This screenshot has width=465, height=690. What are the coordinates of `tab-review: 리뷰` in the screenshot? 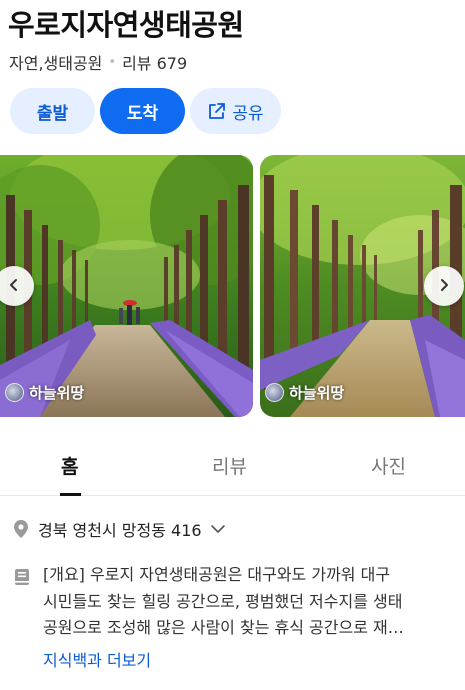 It's located at (229, 465).